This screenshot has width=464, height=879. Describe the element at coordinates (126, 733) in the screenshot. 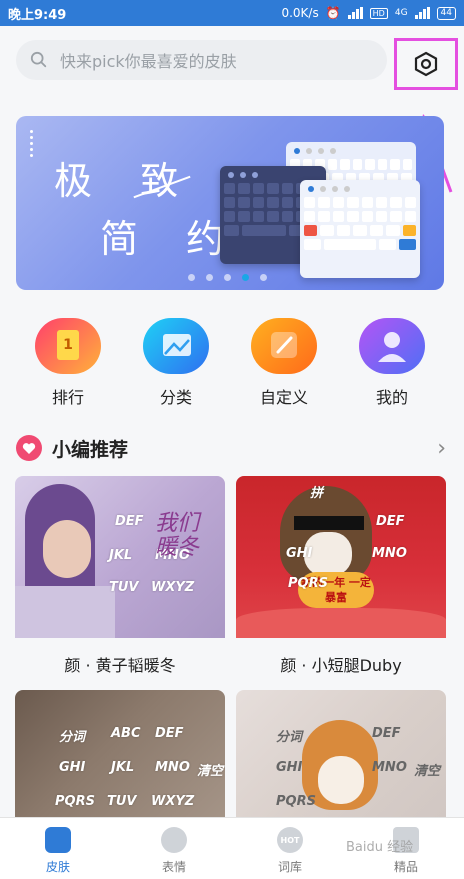

I see `key-label: ABC` at that location.